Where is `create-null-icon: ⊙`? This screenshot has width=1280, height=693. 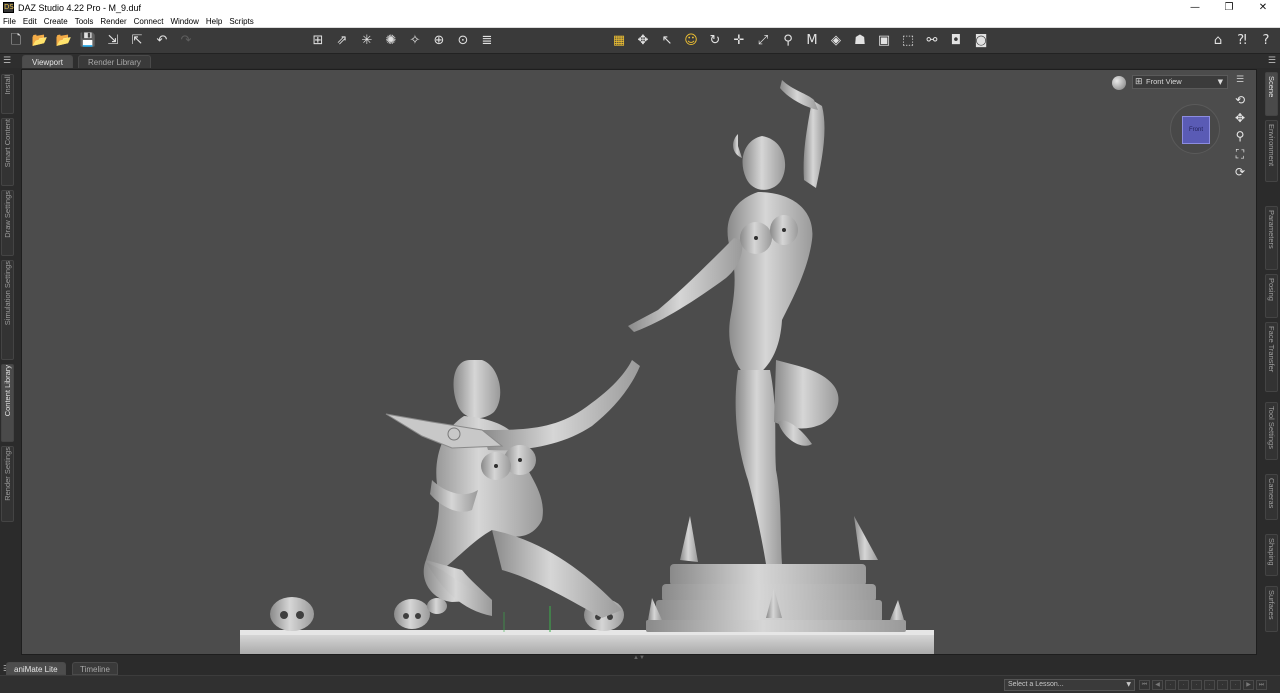
create-null-icon: ⊙ is located at coordinates (463, 41).